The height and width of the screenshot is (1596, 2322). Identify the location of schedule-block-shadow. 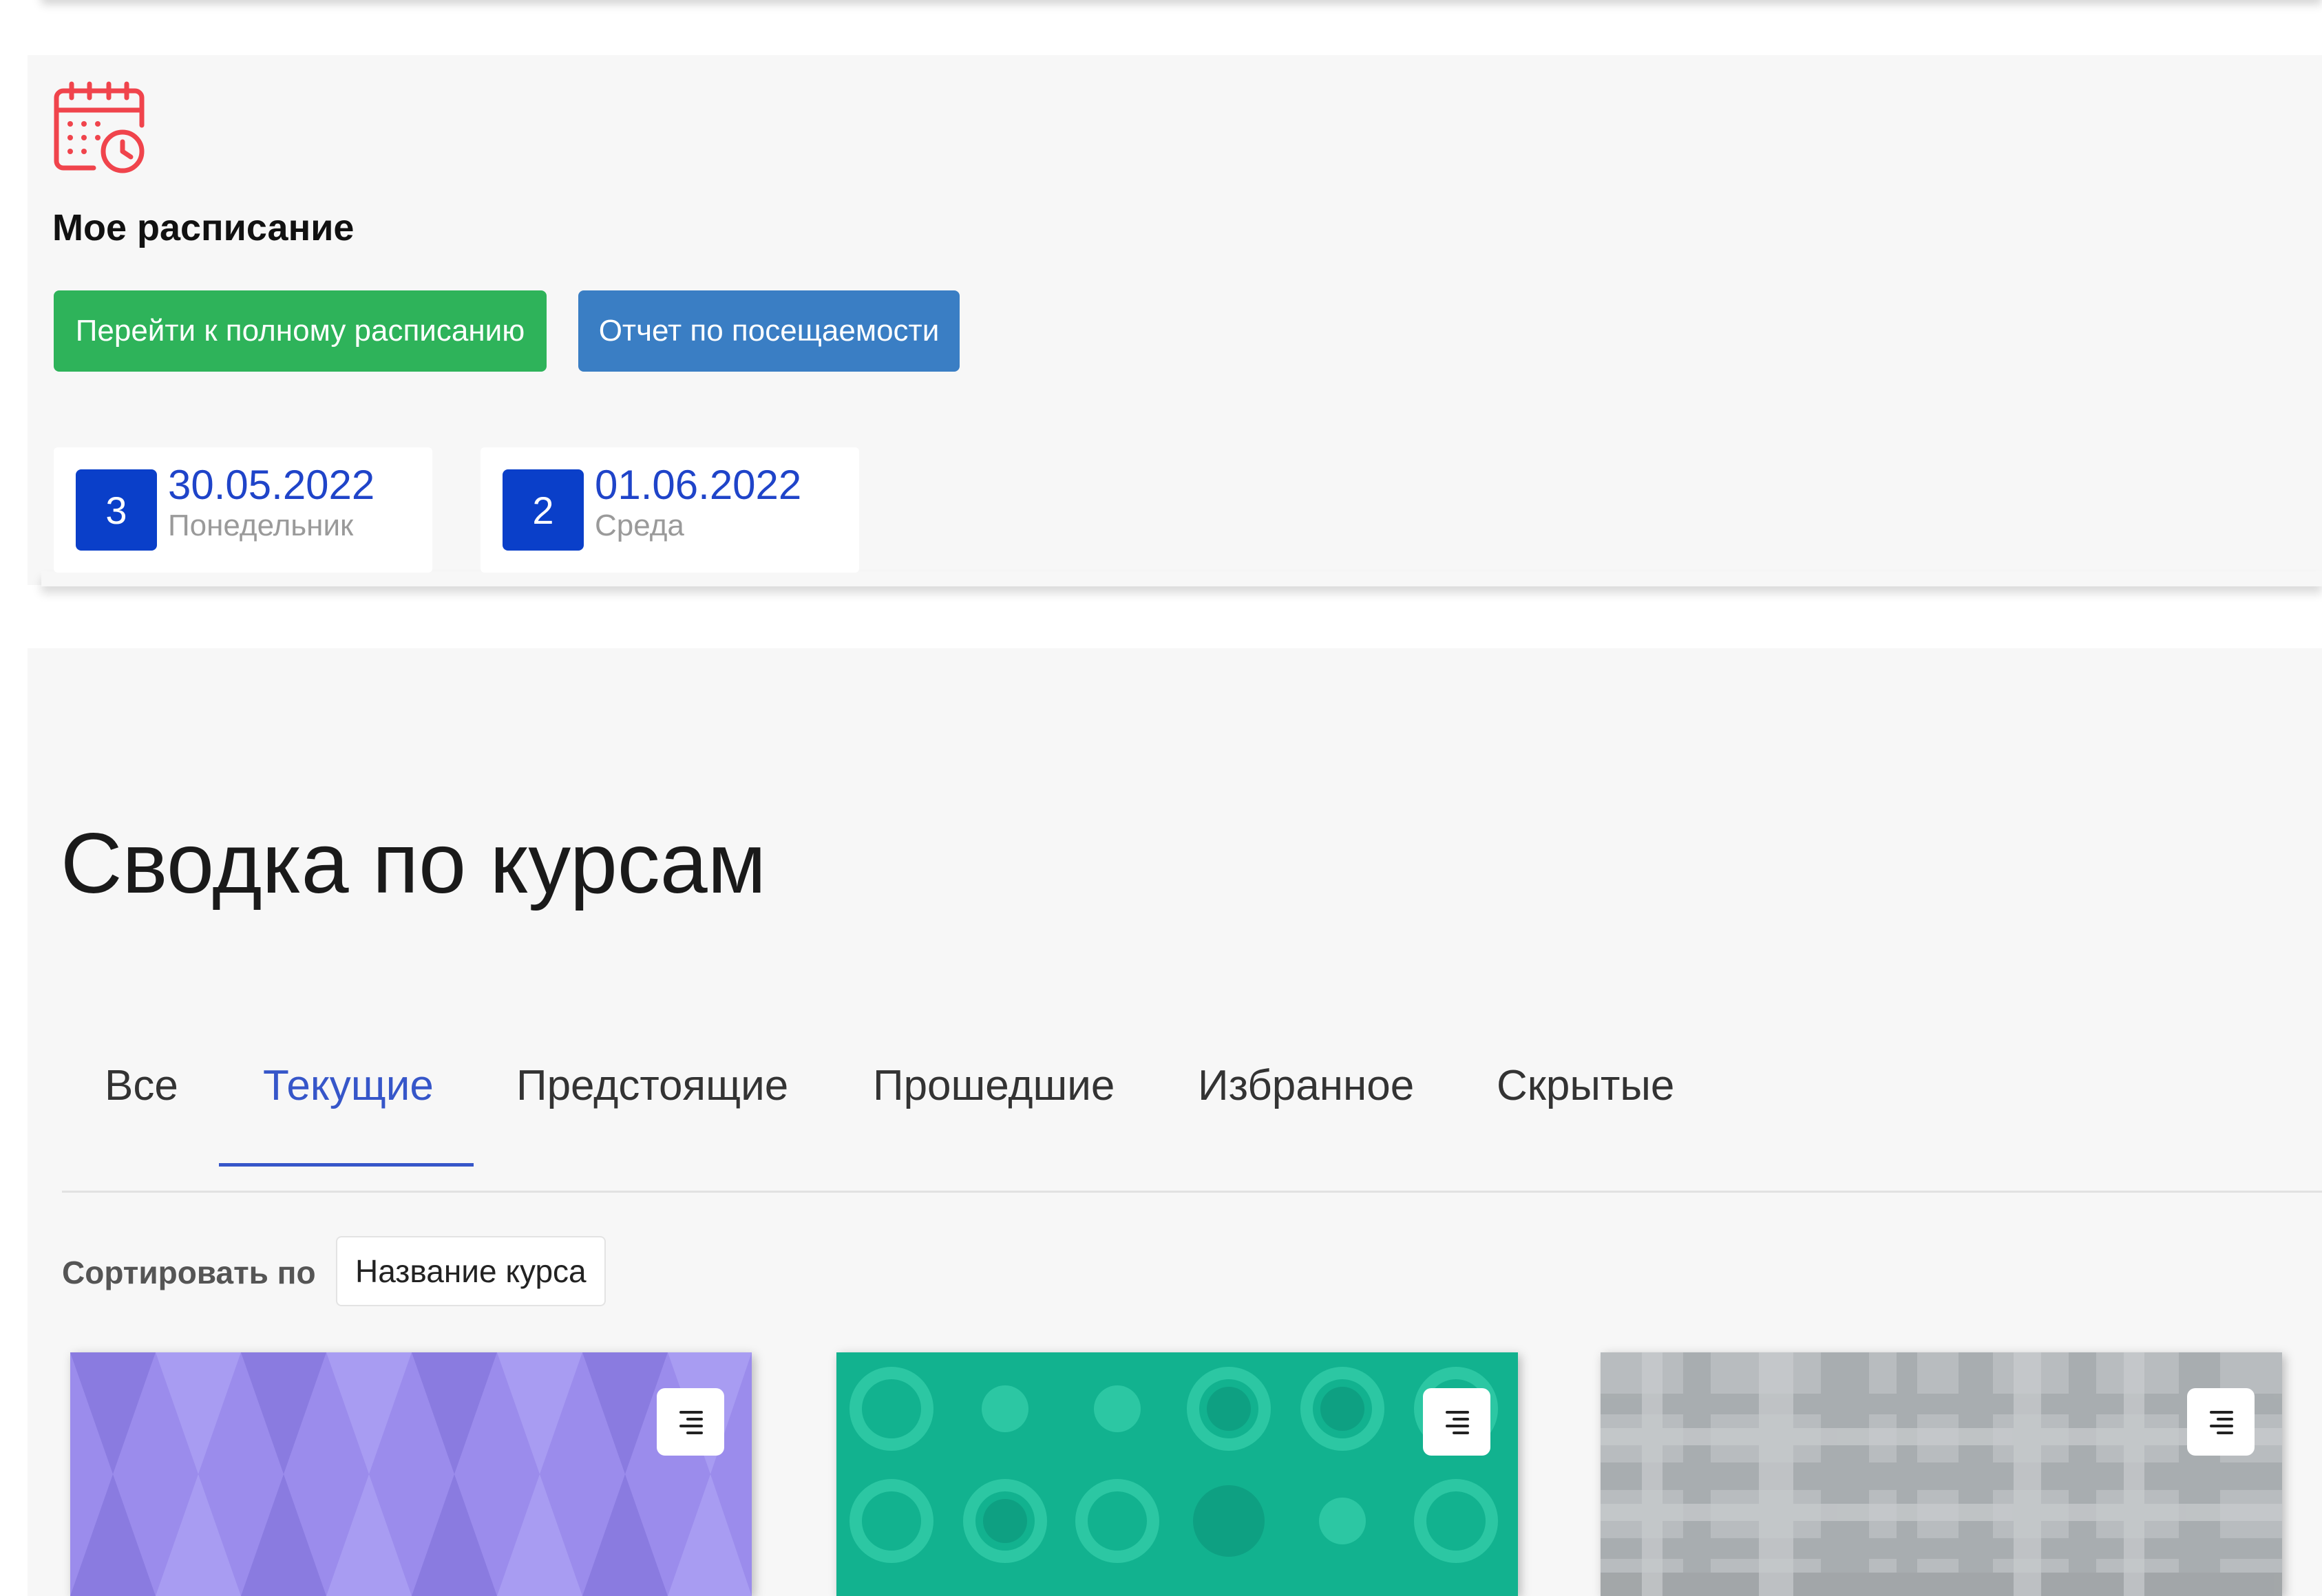
(1181, 578).